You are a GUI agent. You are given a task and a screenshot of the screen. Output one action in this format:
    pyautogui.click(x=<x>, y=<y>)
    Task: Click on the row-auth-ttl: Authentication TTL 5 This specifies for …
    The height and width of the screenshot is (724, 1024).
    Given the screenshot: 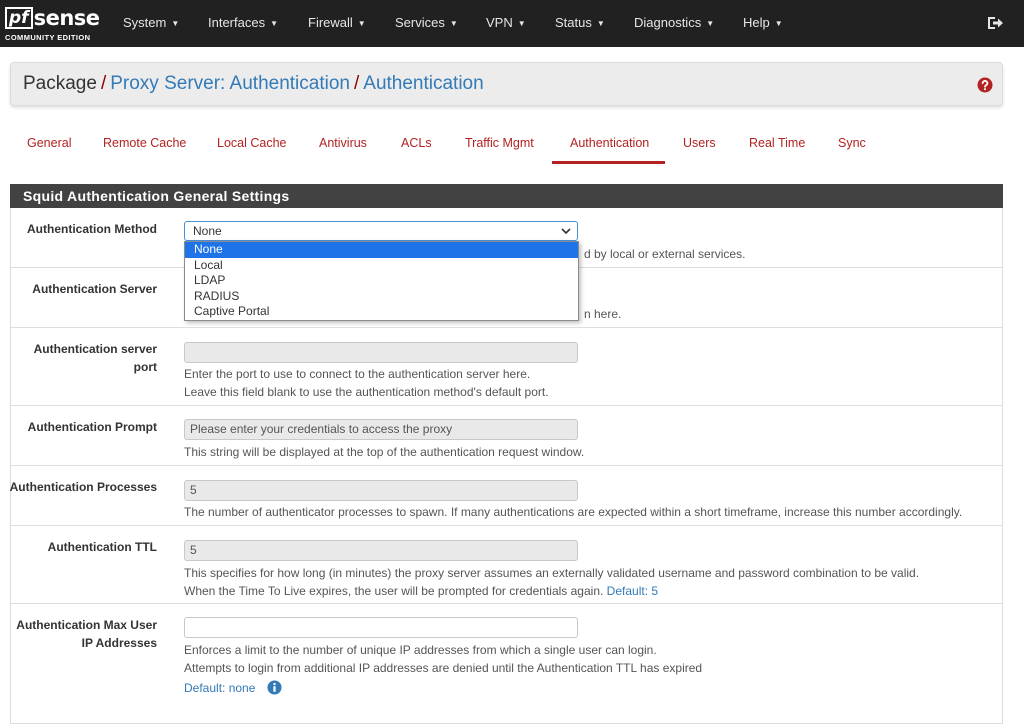 What is the action you would take?
    pyautogui.click(x=506, y=564)
    